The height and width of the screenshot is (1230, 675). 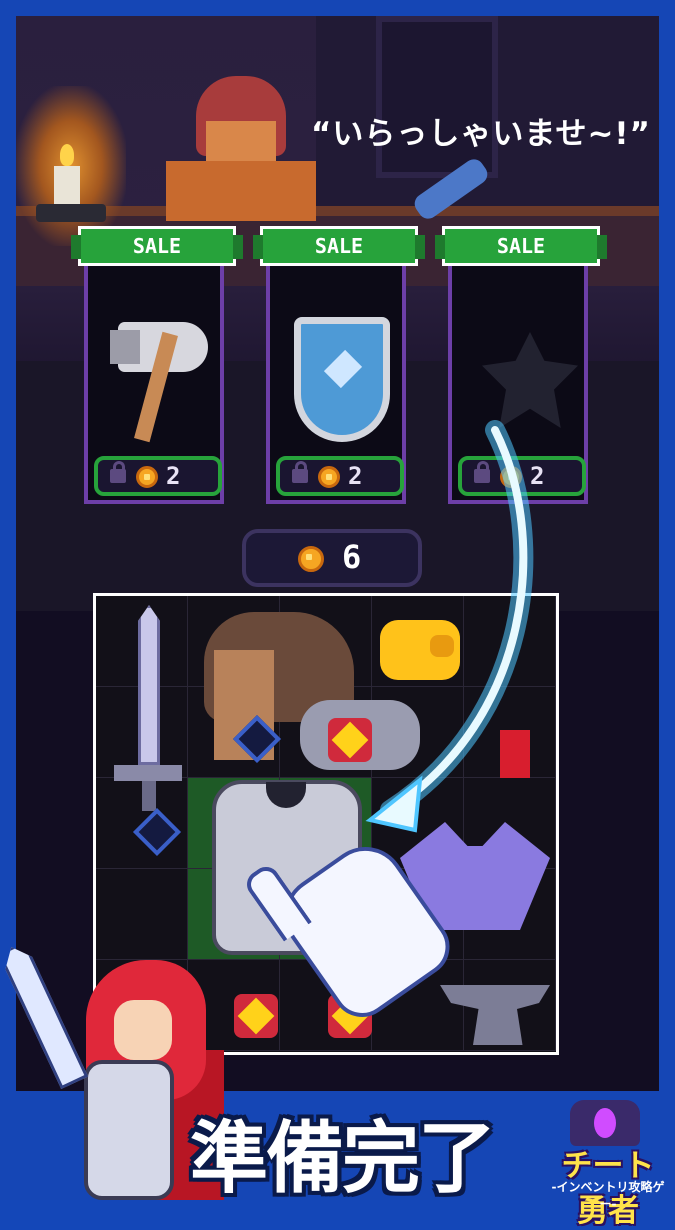 I want to click on price-tag: 2, so click(x=158, y=476).